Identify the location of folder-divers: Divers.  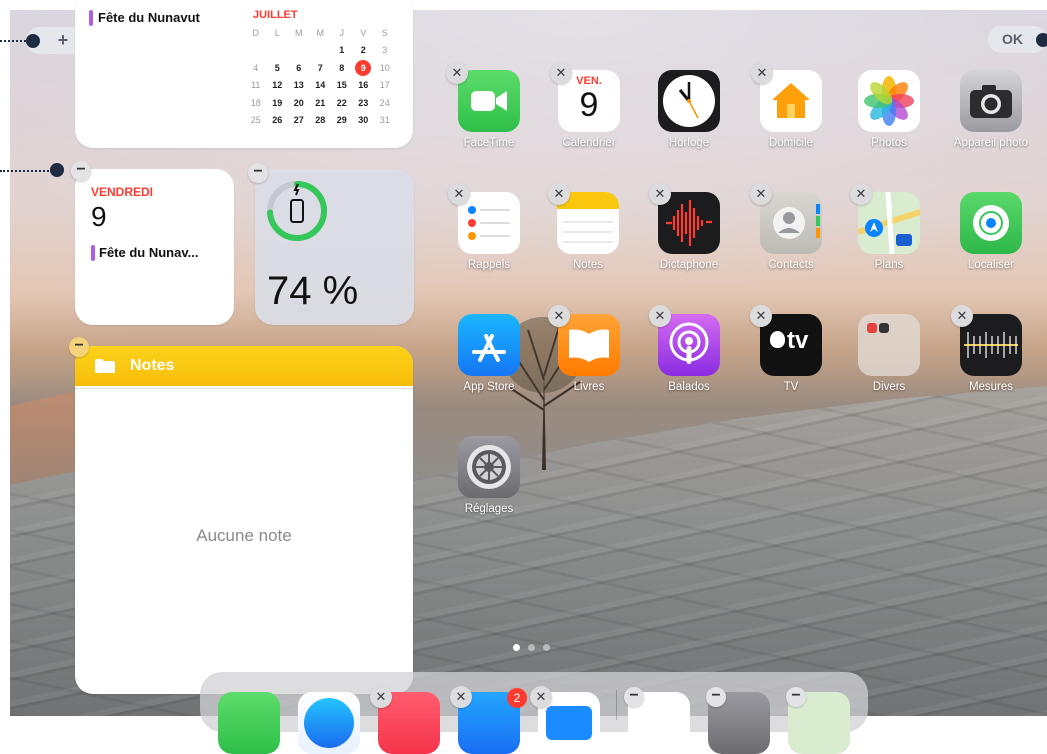
(889, 353).